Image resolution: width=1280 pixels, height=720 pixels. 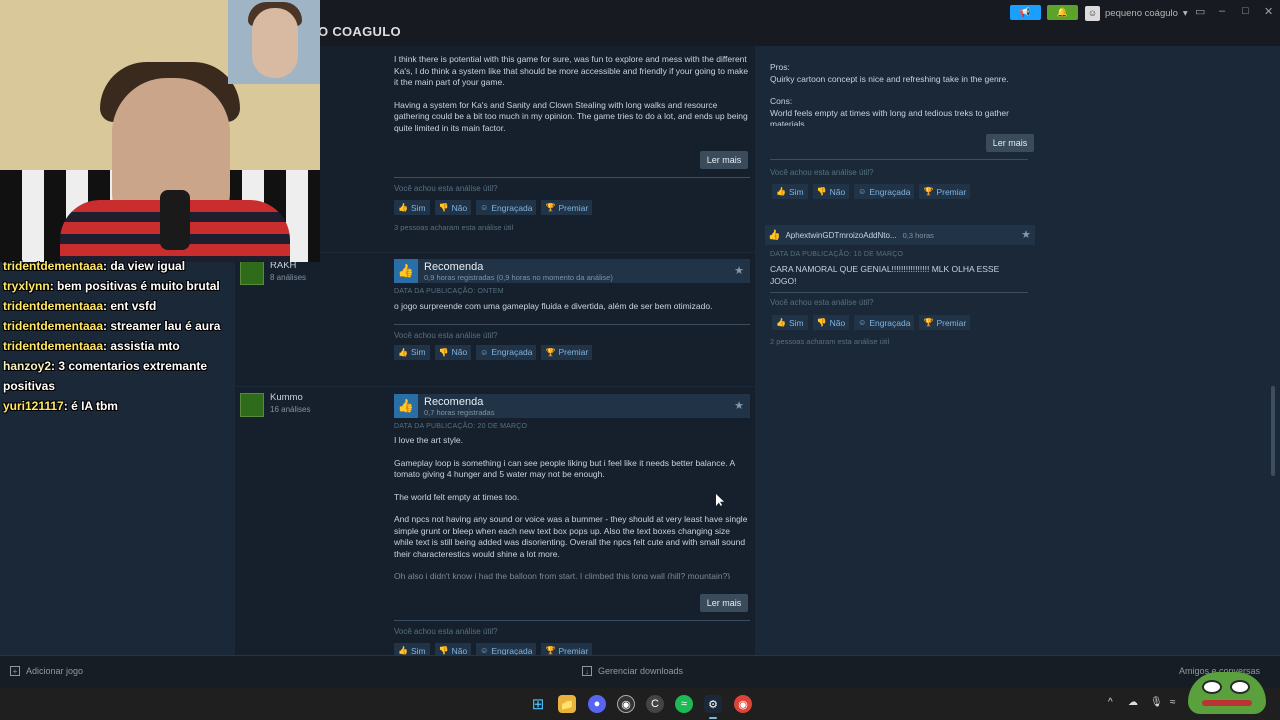 What do you see at coordinates (743, 704) in the screenshot?
I see `chrome-icon: ◉` at bounding box center [743, 704].